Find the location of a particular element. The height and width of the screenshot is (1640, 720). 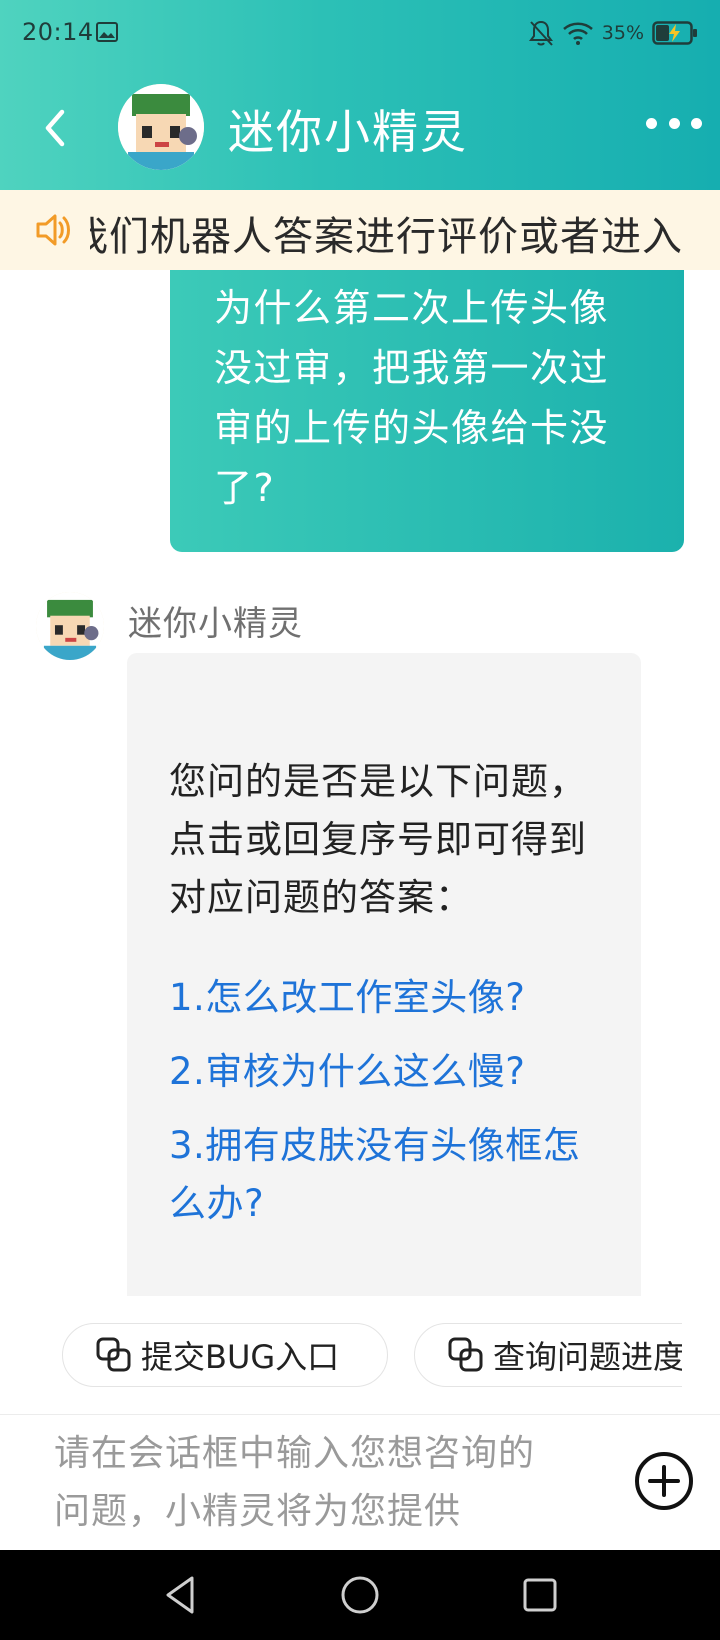

speaker-icon is located at coordinates (53, 230).